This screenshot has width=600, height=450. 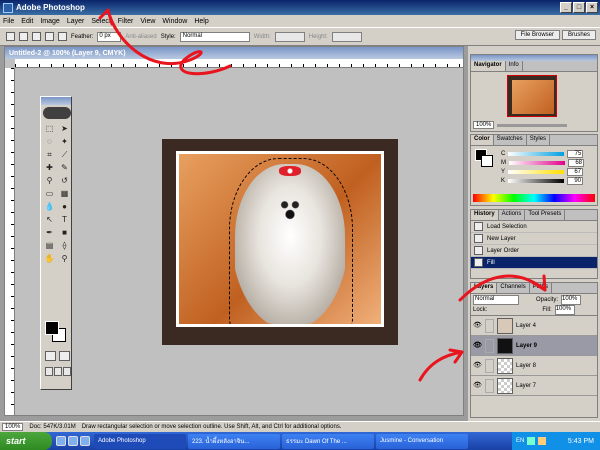 I want to click on blend-mode-select: Normal, so click(x=496, y=299).